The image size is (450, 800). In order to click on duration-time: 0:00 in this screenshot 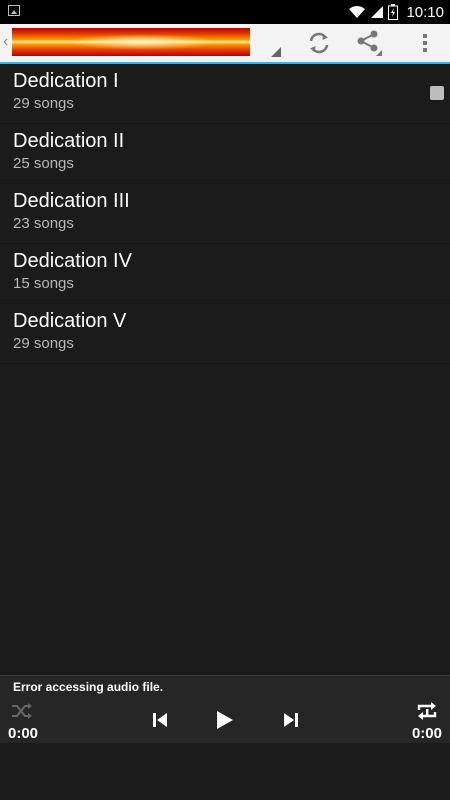, I will do `click(426, 733)`.